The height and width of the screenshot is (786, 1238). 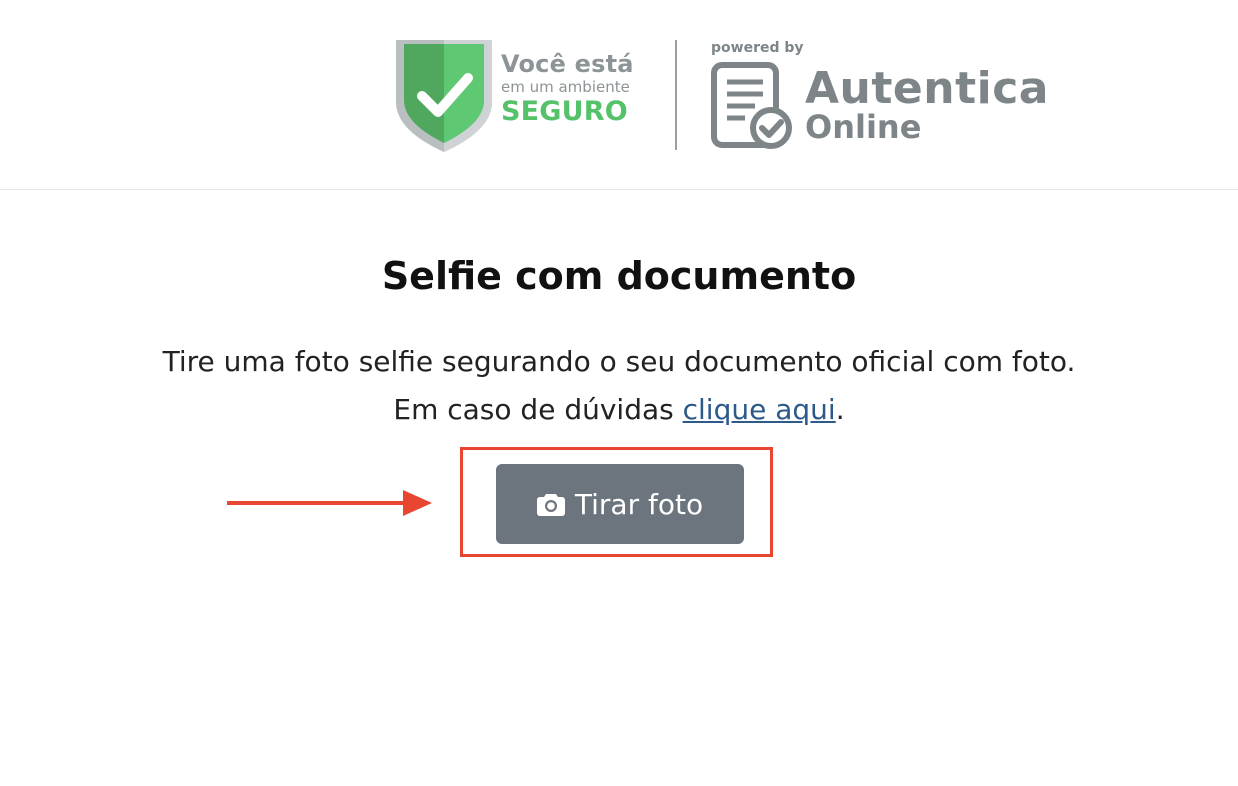 What do you see at coordinates (550, 505) in the screenshot?
I see `camera-icon` at bounding box center [550, 505].